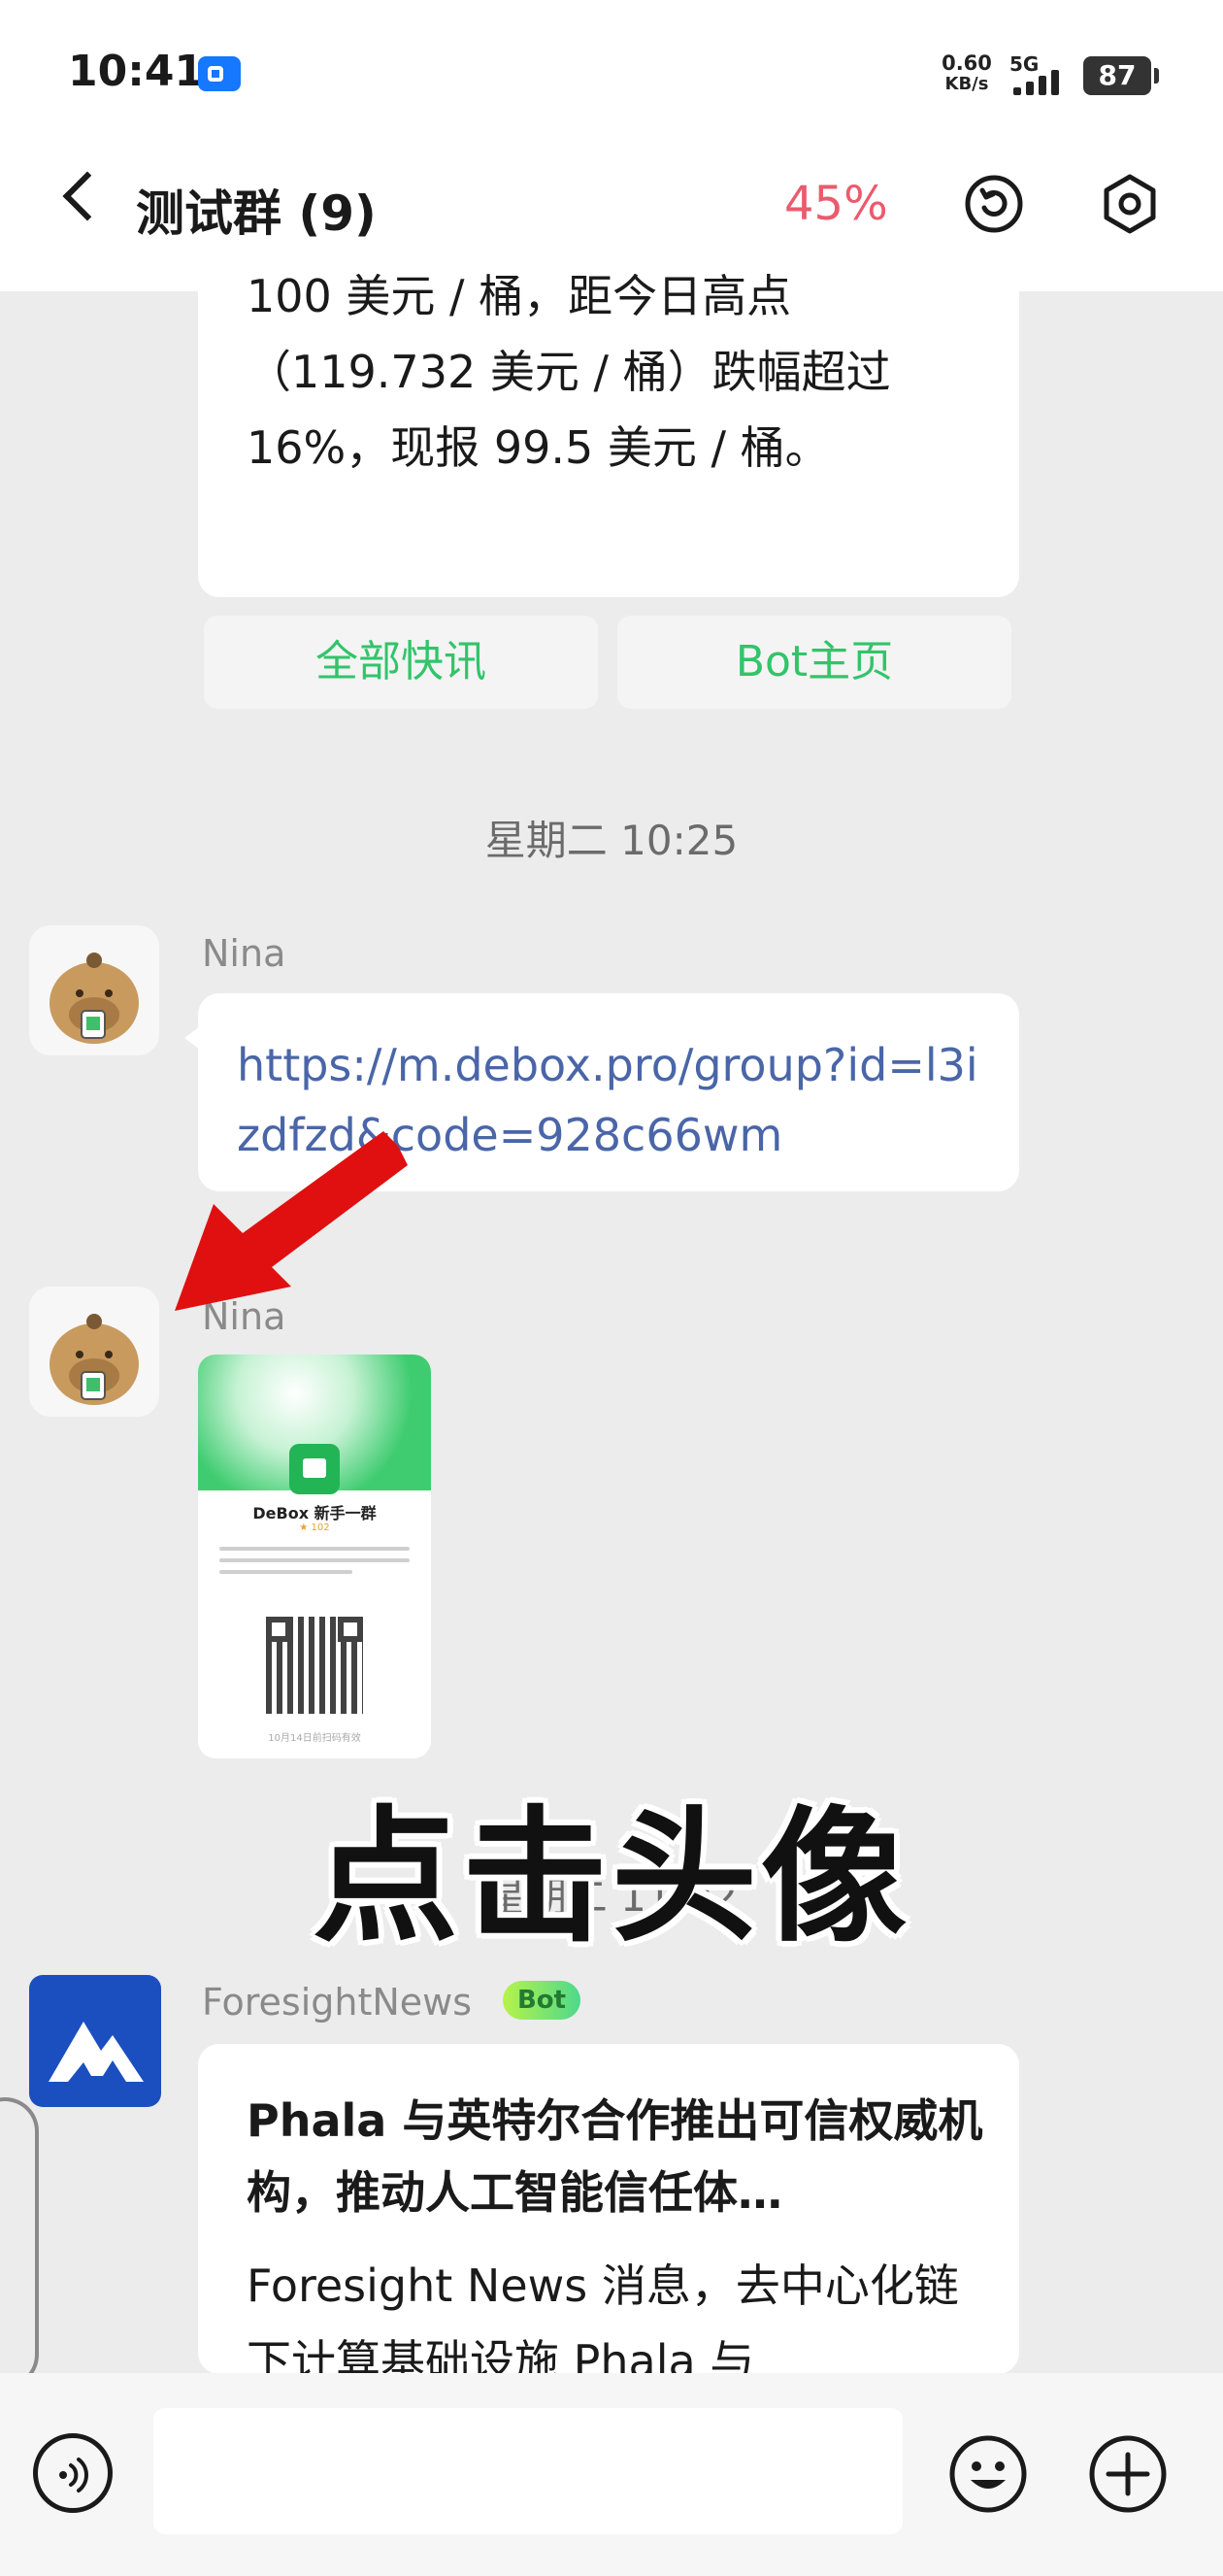 The width and height of the screenshot is (1223, 2576). What do you see at coordinates (611, 841) in the screenshot?
I see `timestamp: 星期二 10:25` at bounding box center [611, 841].